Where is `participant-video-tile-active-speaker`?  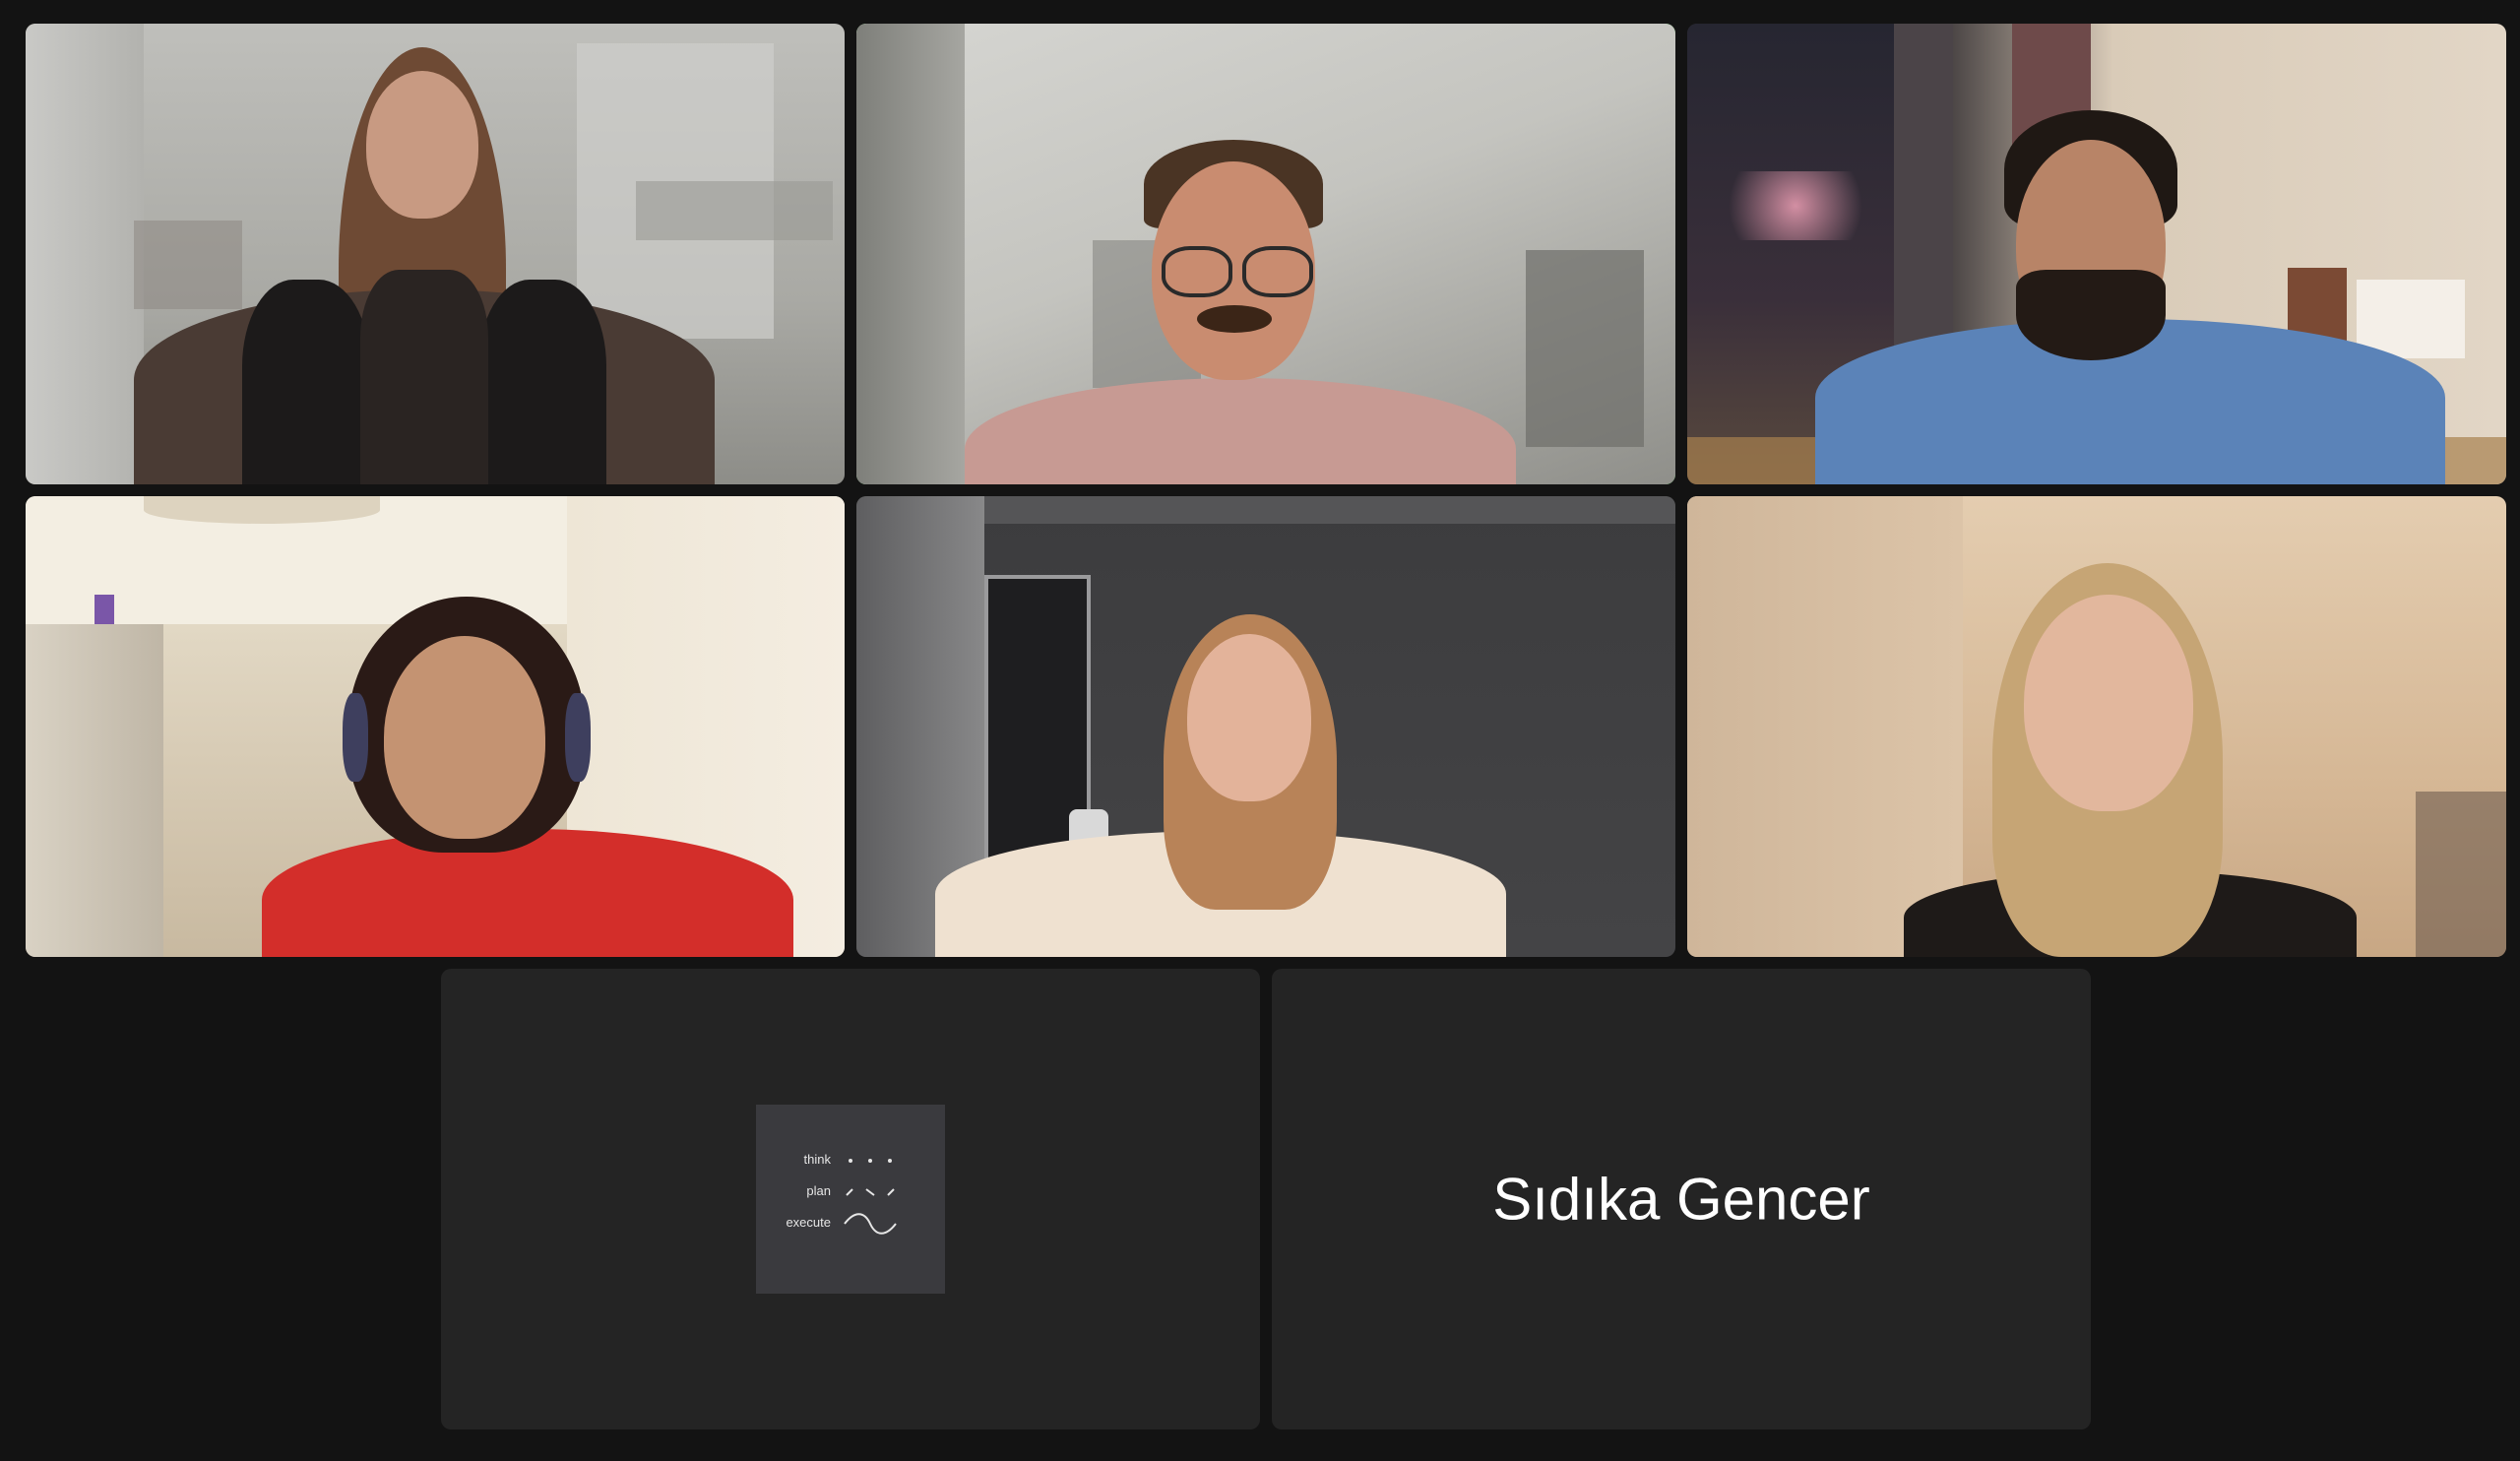 participant-video-tile-active-speaker is located at coordinates (1265, 254).